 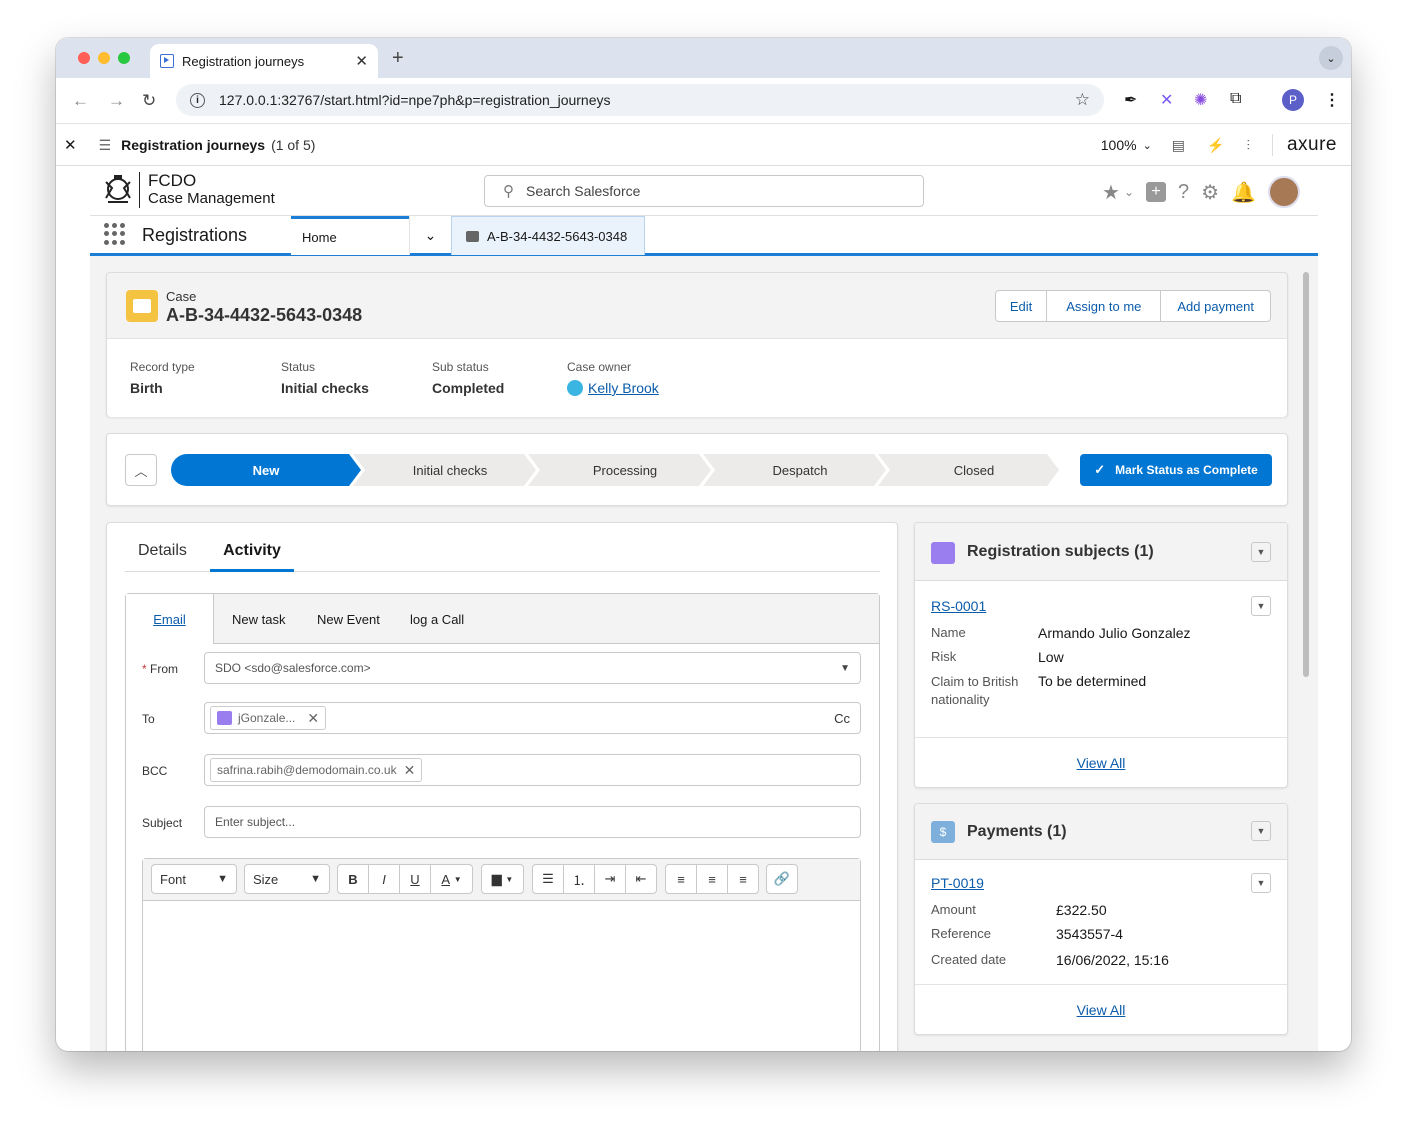 I want to click on field-sub-status: Sub status Completed, so click(x=468, y=378).